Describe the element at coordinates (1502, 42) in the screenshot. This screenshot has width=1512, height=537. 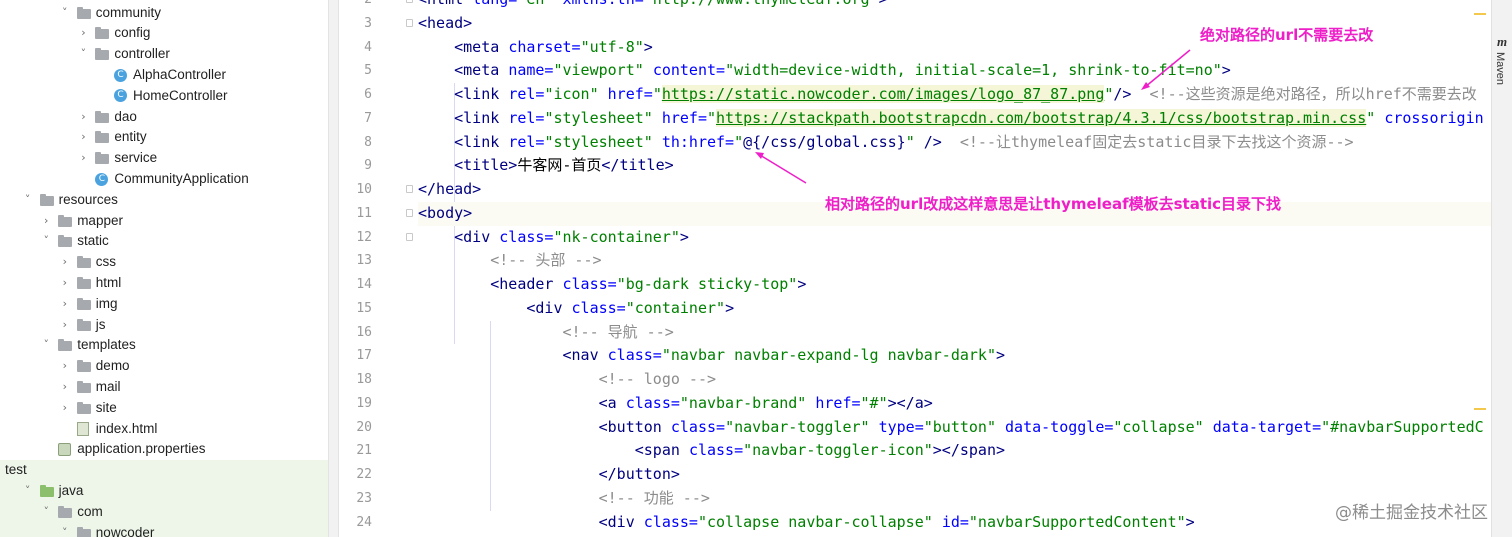
I see `maven-icon: m` at that location.